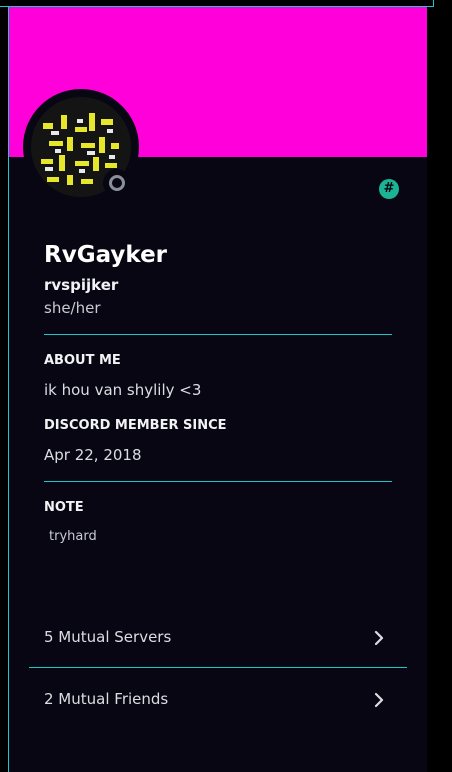  I want to click on display-name: RvGayker, so click(106, 255).